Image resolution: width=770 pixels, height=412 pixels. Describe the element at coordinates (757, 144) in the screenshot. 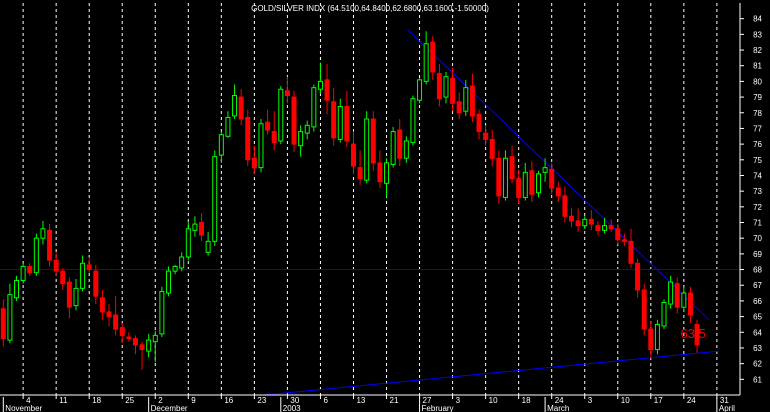

I see `y-tick-label: 76` at that location.